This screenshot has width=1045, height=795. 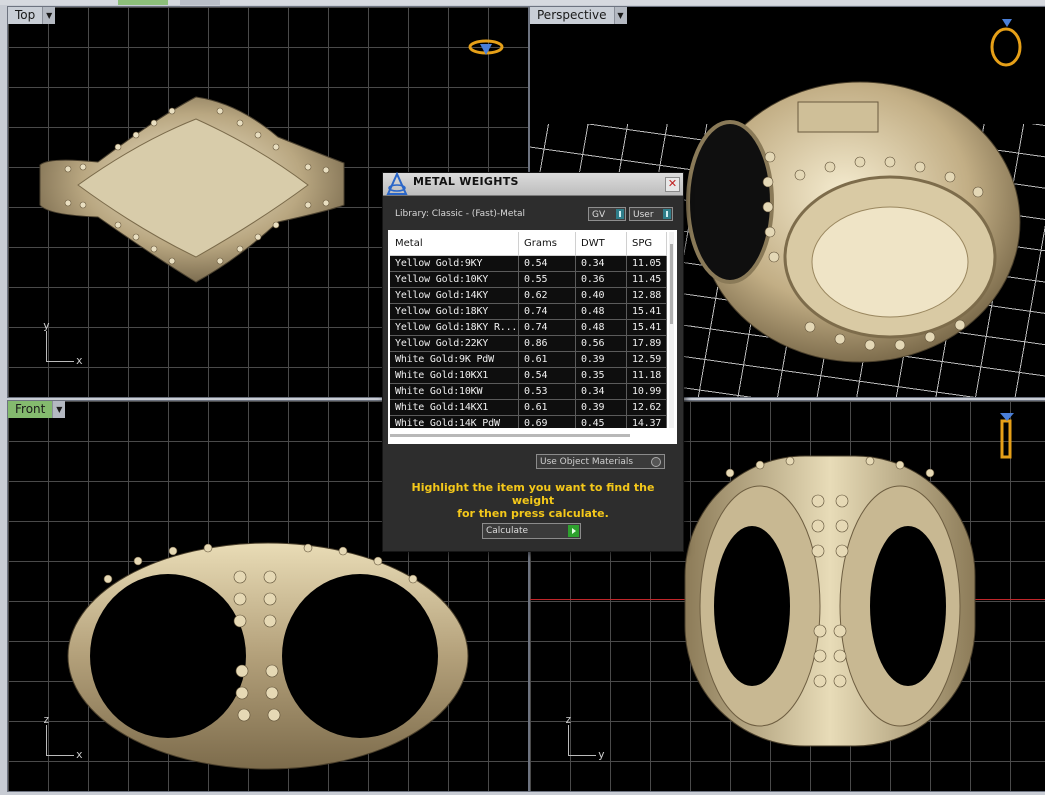 I want to click on column-header-dwt: DWT, so click(x=601, y=243).